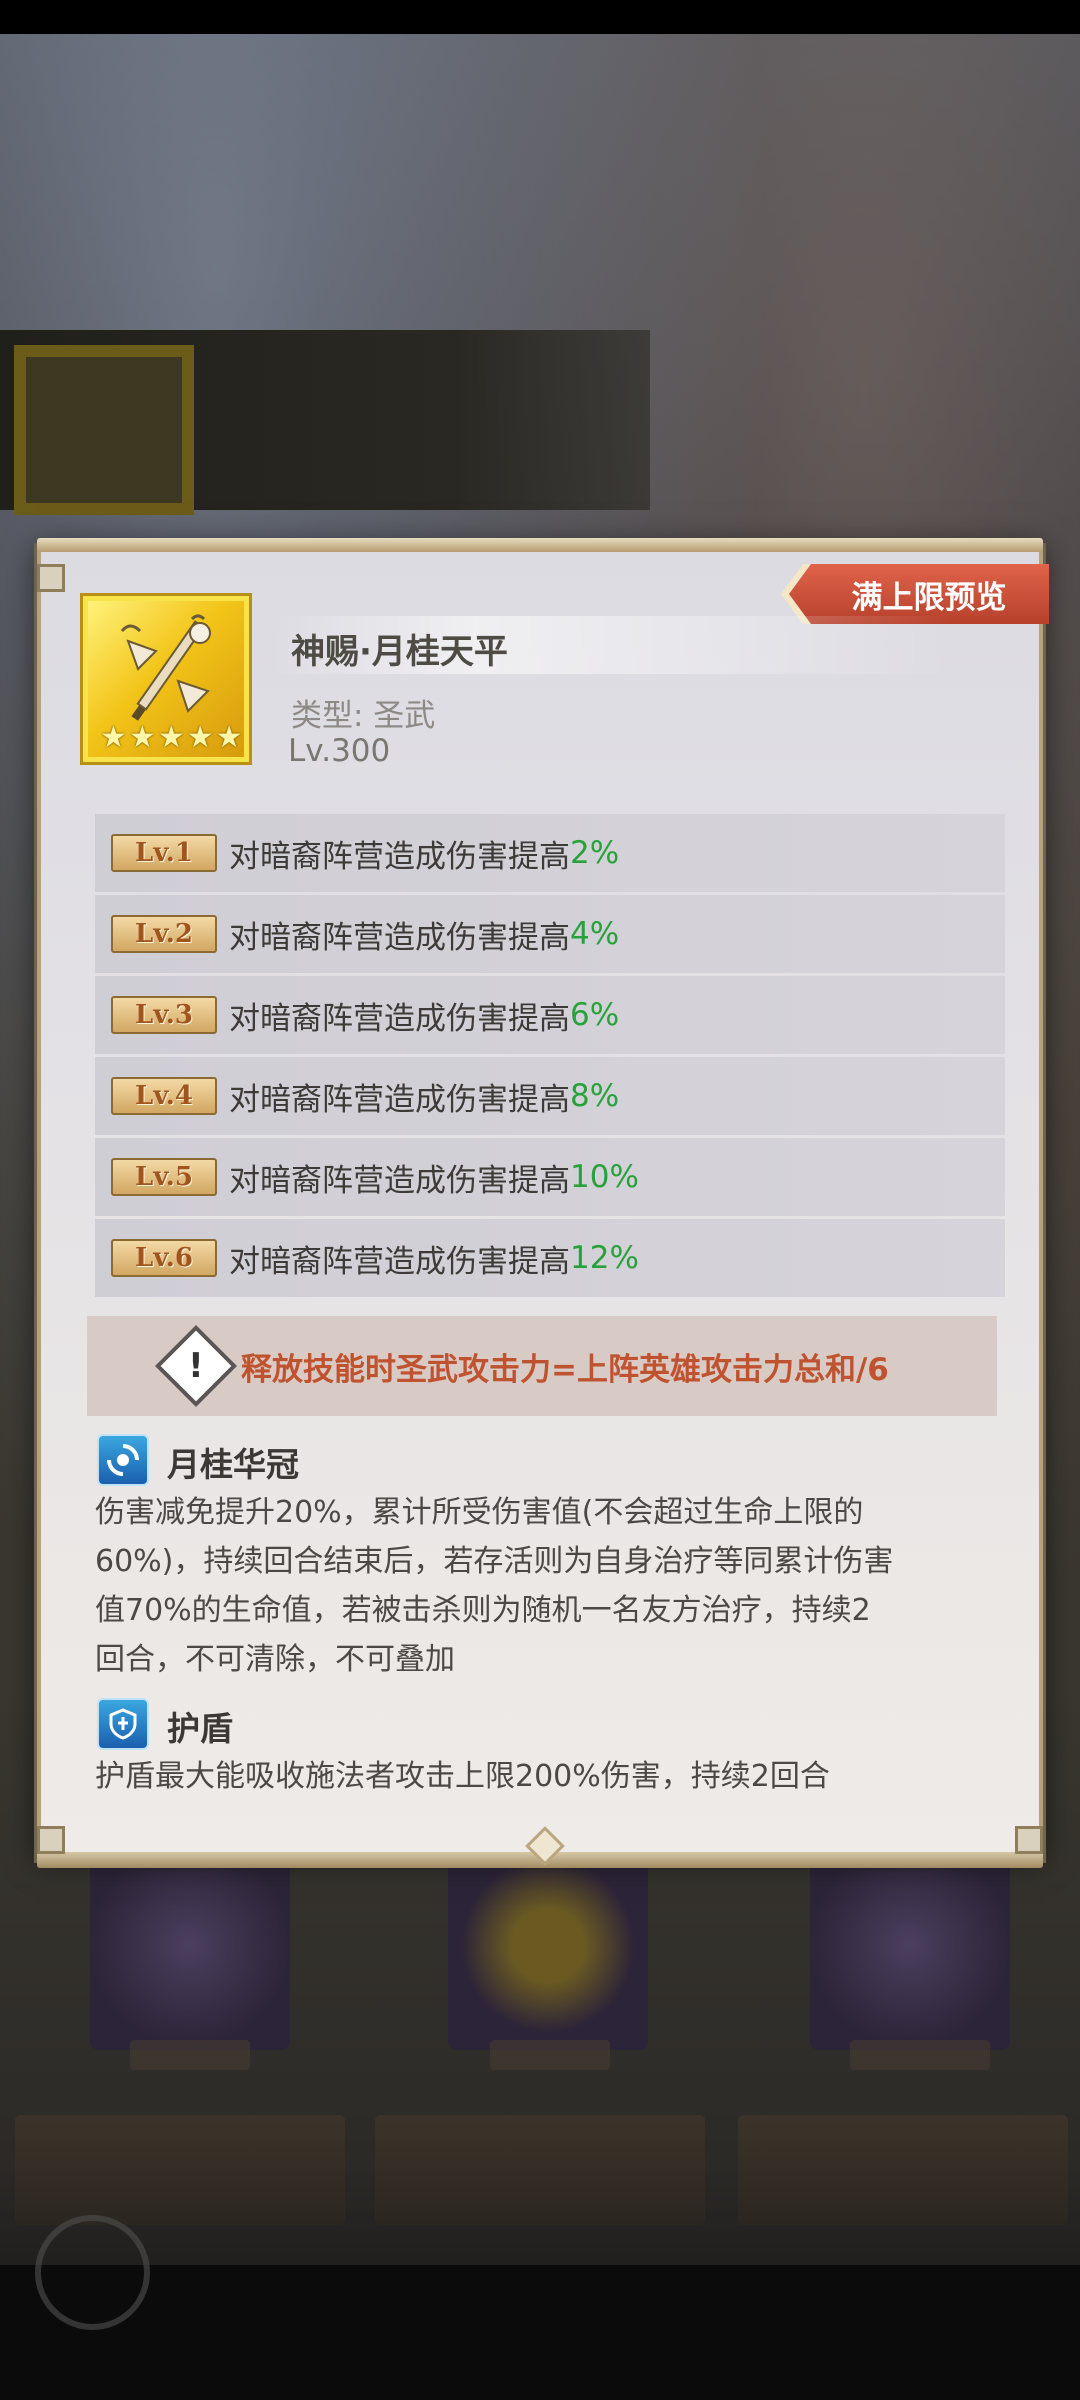 The image size is (1080, 2400). I want to click on swirl-icon, so click(123, 1460).